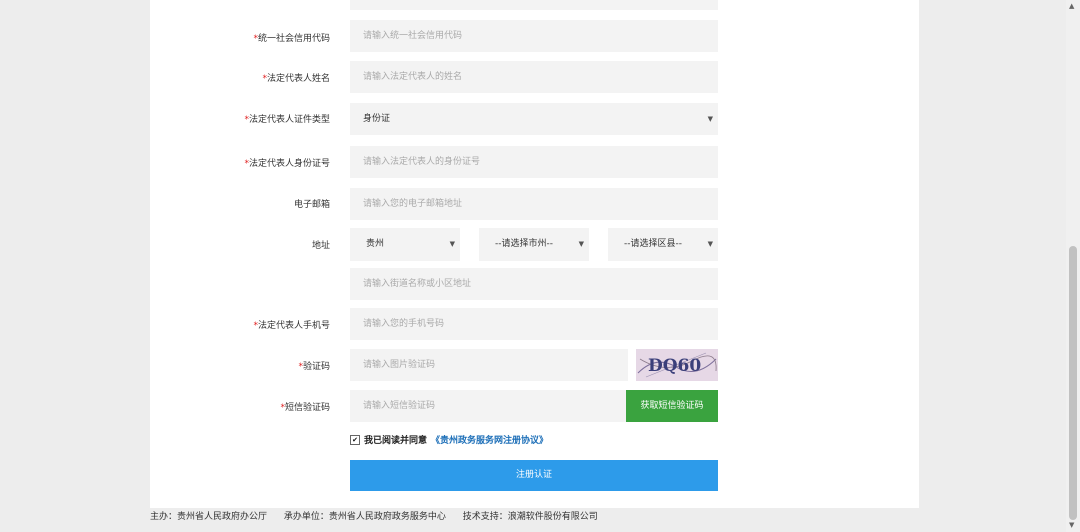 The height and width of the screenshot is (532, 1080). I want to click on sms-label: *短信验证码, so click(305, 408).